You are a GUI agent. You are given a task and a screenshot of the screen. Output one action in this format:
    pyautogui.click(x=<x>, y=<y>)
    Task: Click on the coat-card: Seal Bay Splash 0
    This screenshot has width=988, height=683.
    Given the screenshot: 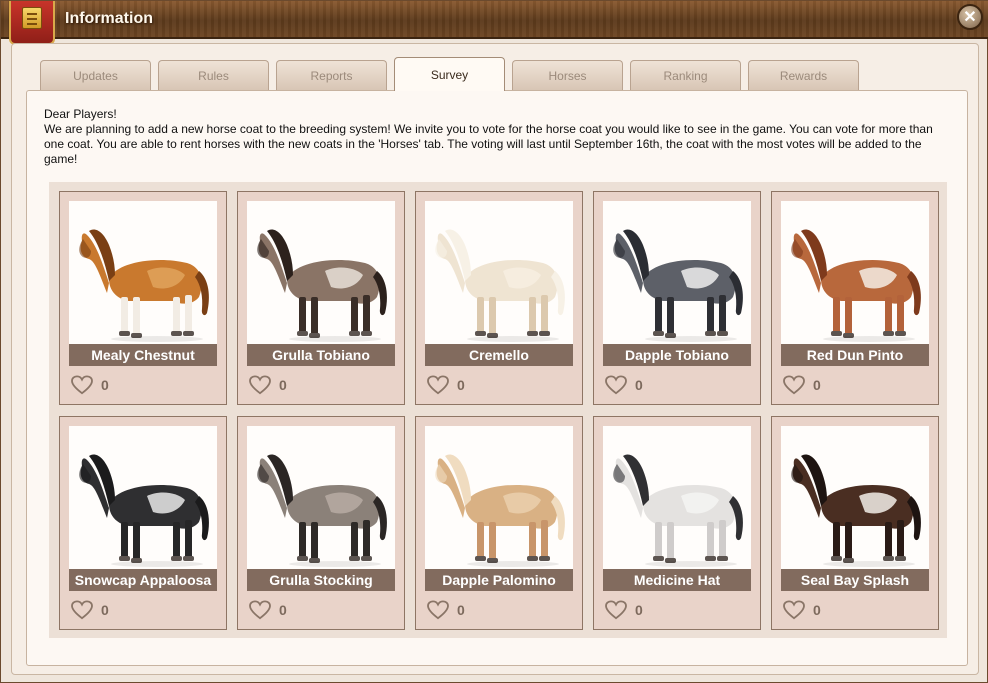 What is the action you would take?
    pyautogui.click(x=855, y=523)
    